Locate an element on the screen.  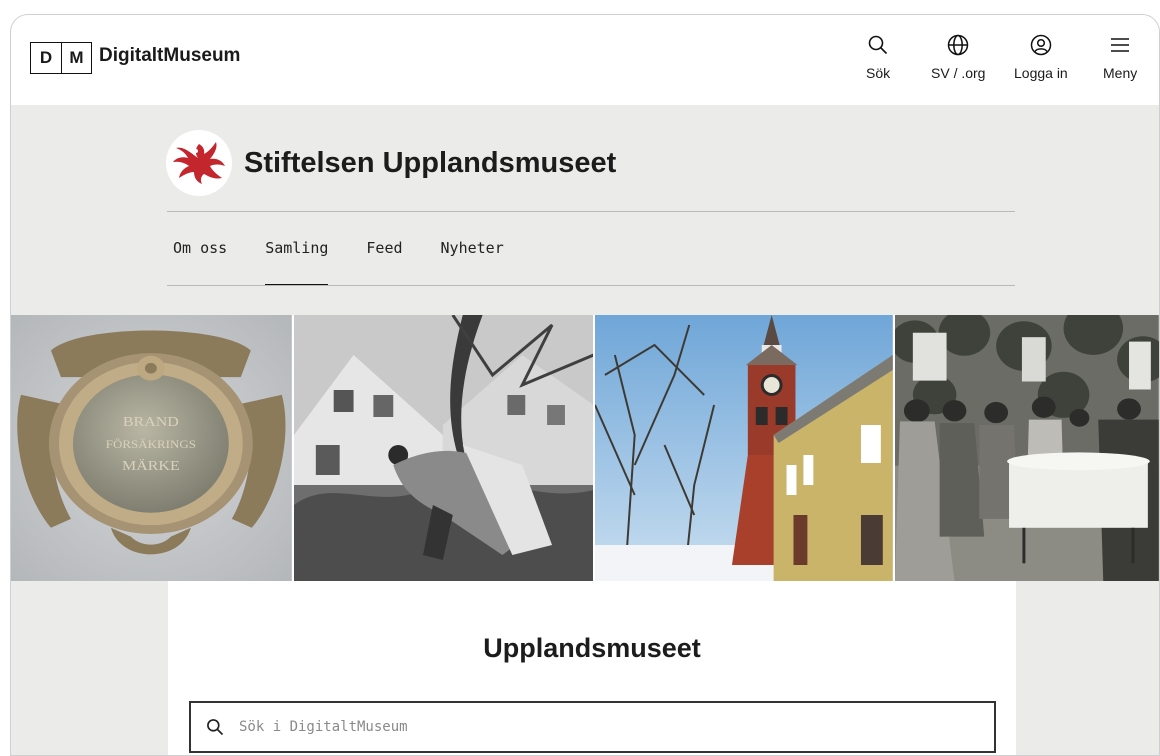
plaque-text-1: BRAND is located at coordinates (151, 422).